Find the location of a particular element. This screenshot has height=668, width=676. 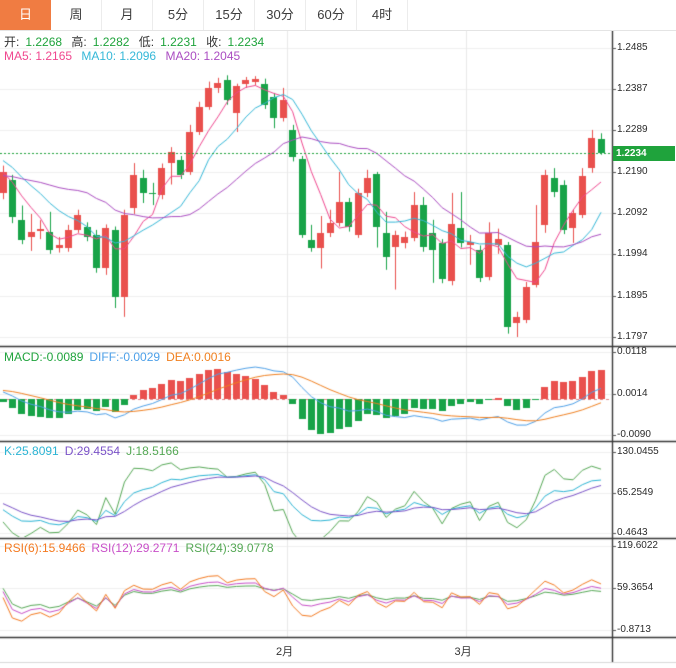

ma-header: MA5: 1.2165 MA10: 1.2096 MA20: 1.2045 is located at coordinates (125, 56).